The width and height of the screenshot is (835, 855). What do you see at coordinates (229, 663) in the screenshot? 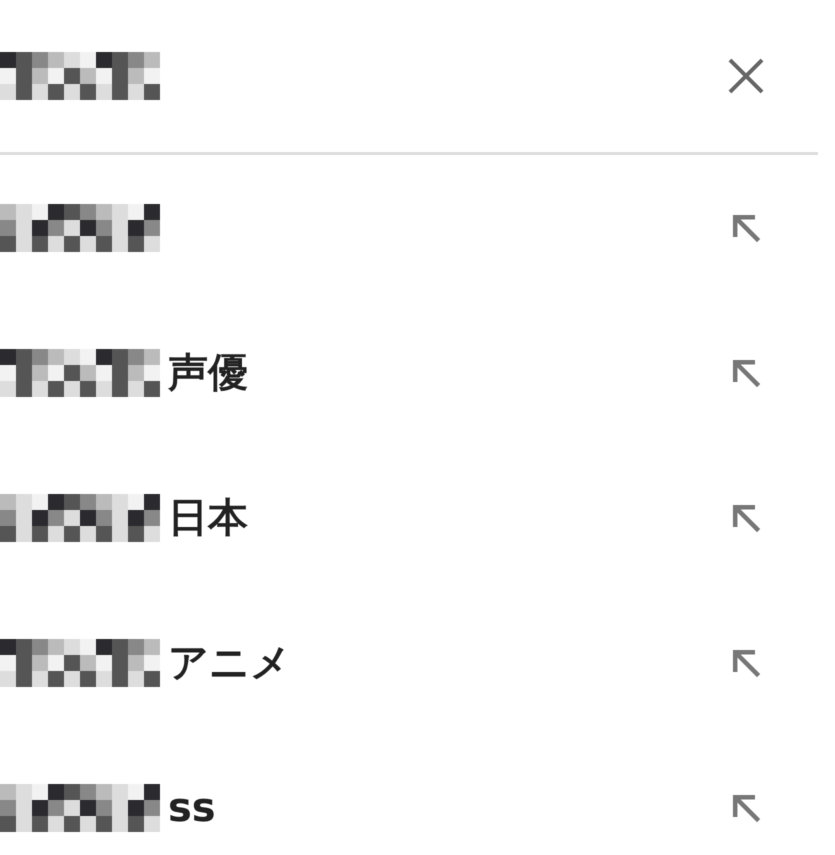
I see `suggestion-text: アニメ` at bounding box center [229, 663].